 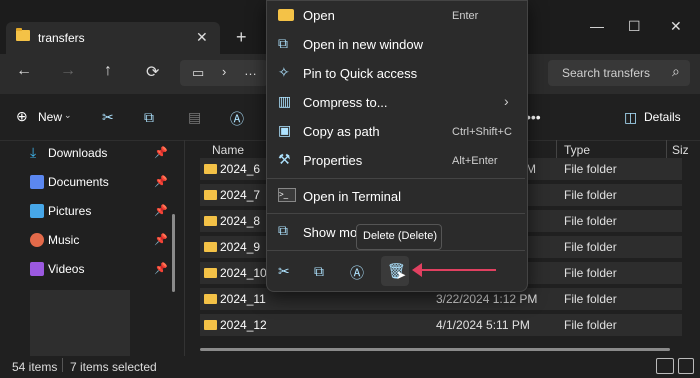 I want to click on column-header-name: Name, so click(x=228, y=150).